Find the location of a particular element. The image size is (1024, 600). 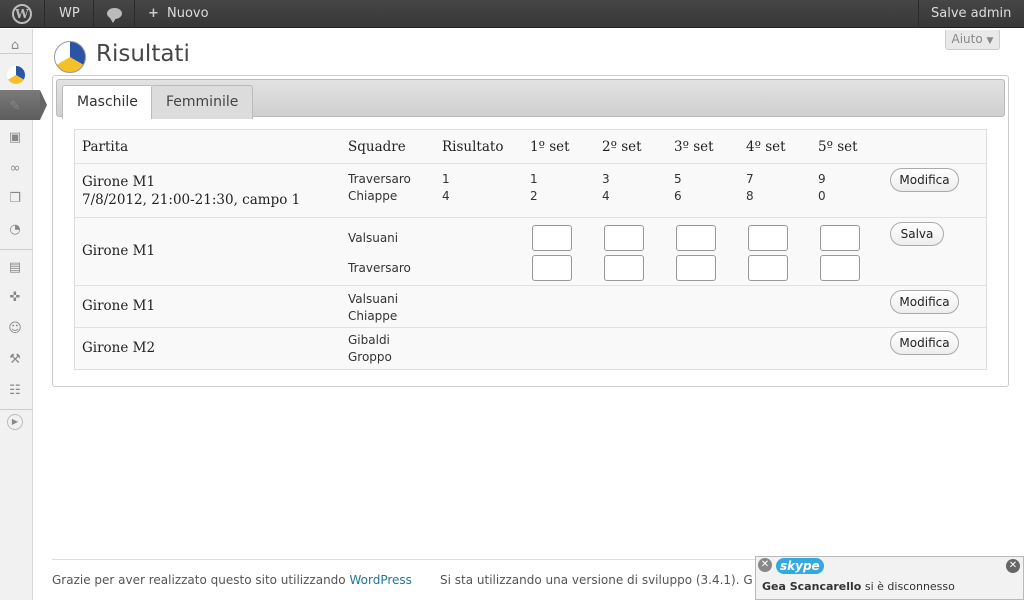

close-icon: ✕ is located at coordinates (765, 565).